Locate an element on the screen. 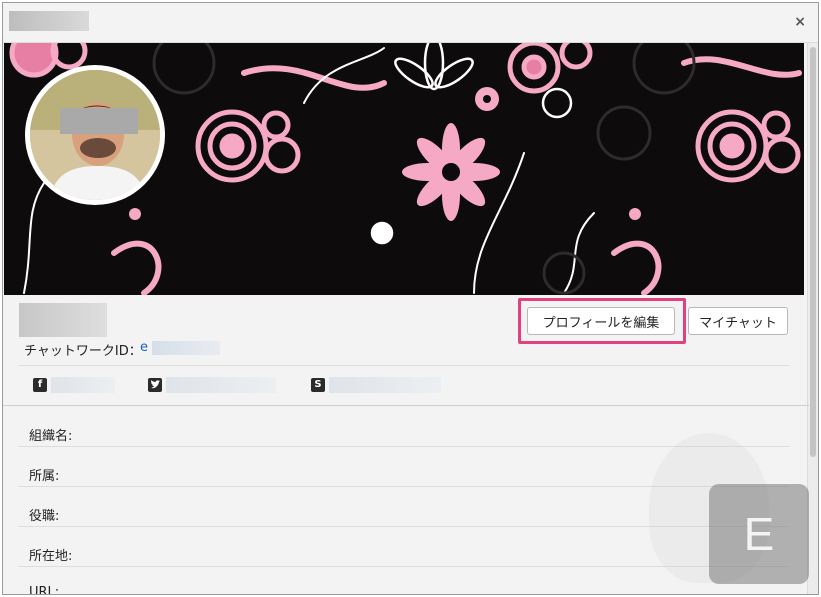 The height and width of the screenshot is (597, 821). field-label-organization: 組織名: is located at coordinates (51, 436).